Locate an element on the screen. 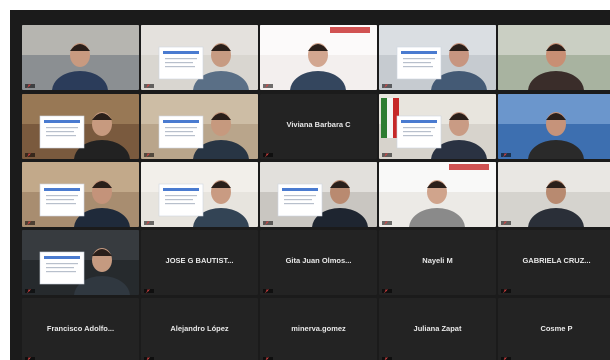  participant-tile: Alejandro López is located at coordinates (199, 329).